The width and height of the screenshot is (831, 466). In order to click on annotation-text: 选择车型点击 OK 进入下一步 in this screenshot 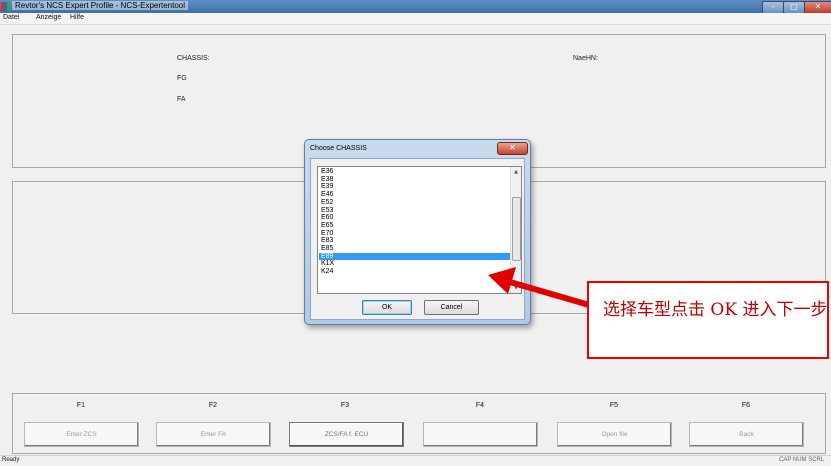, I will do `click(715, 310)`.